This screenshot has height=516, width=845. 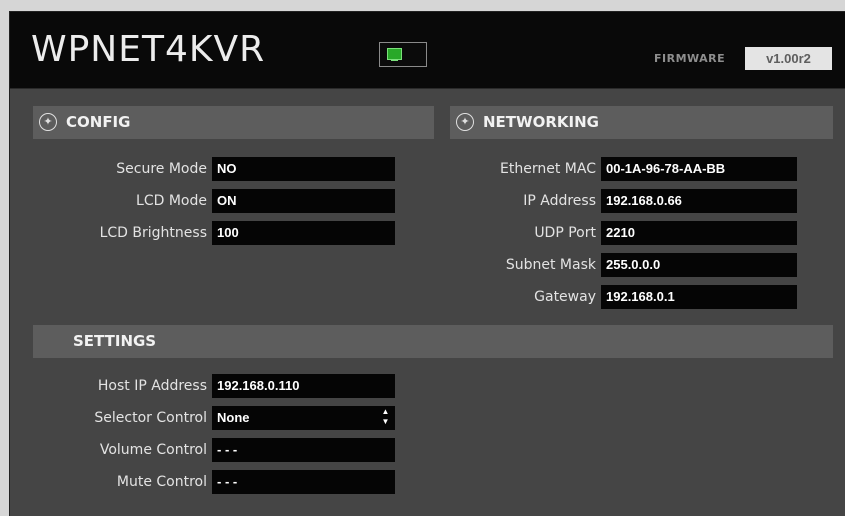 I want to click on ip-address-label: IP Address, so click(x=559, y=201).